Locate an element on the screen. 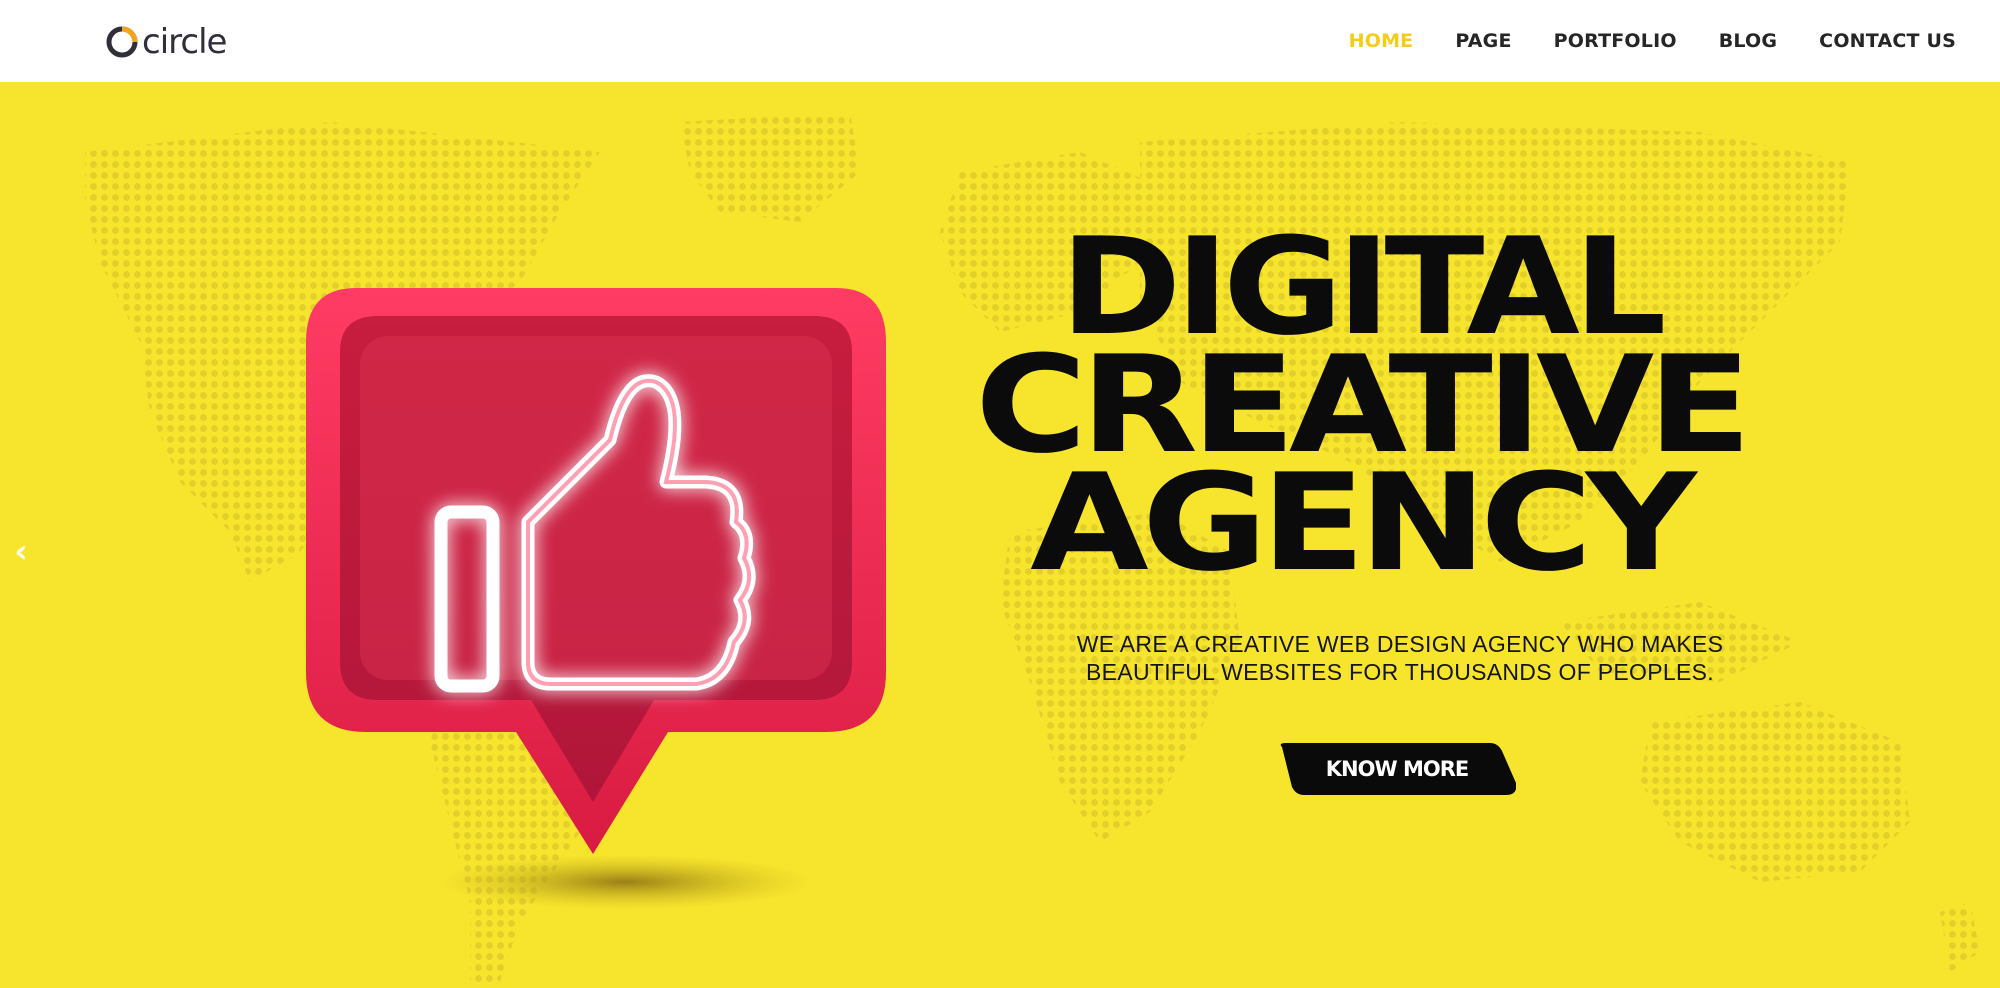  know-more-button: KNOW MORE is located at coordinates (1397, 769).